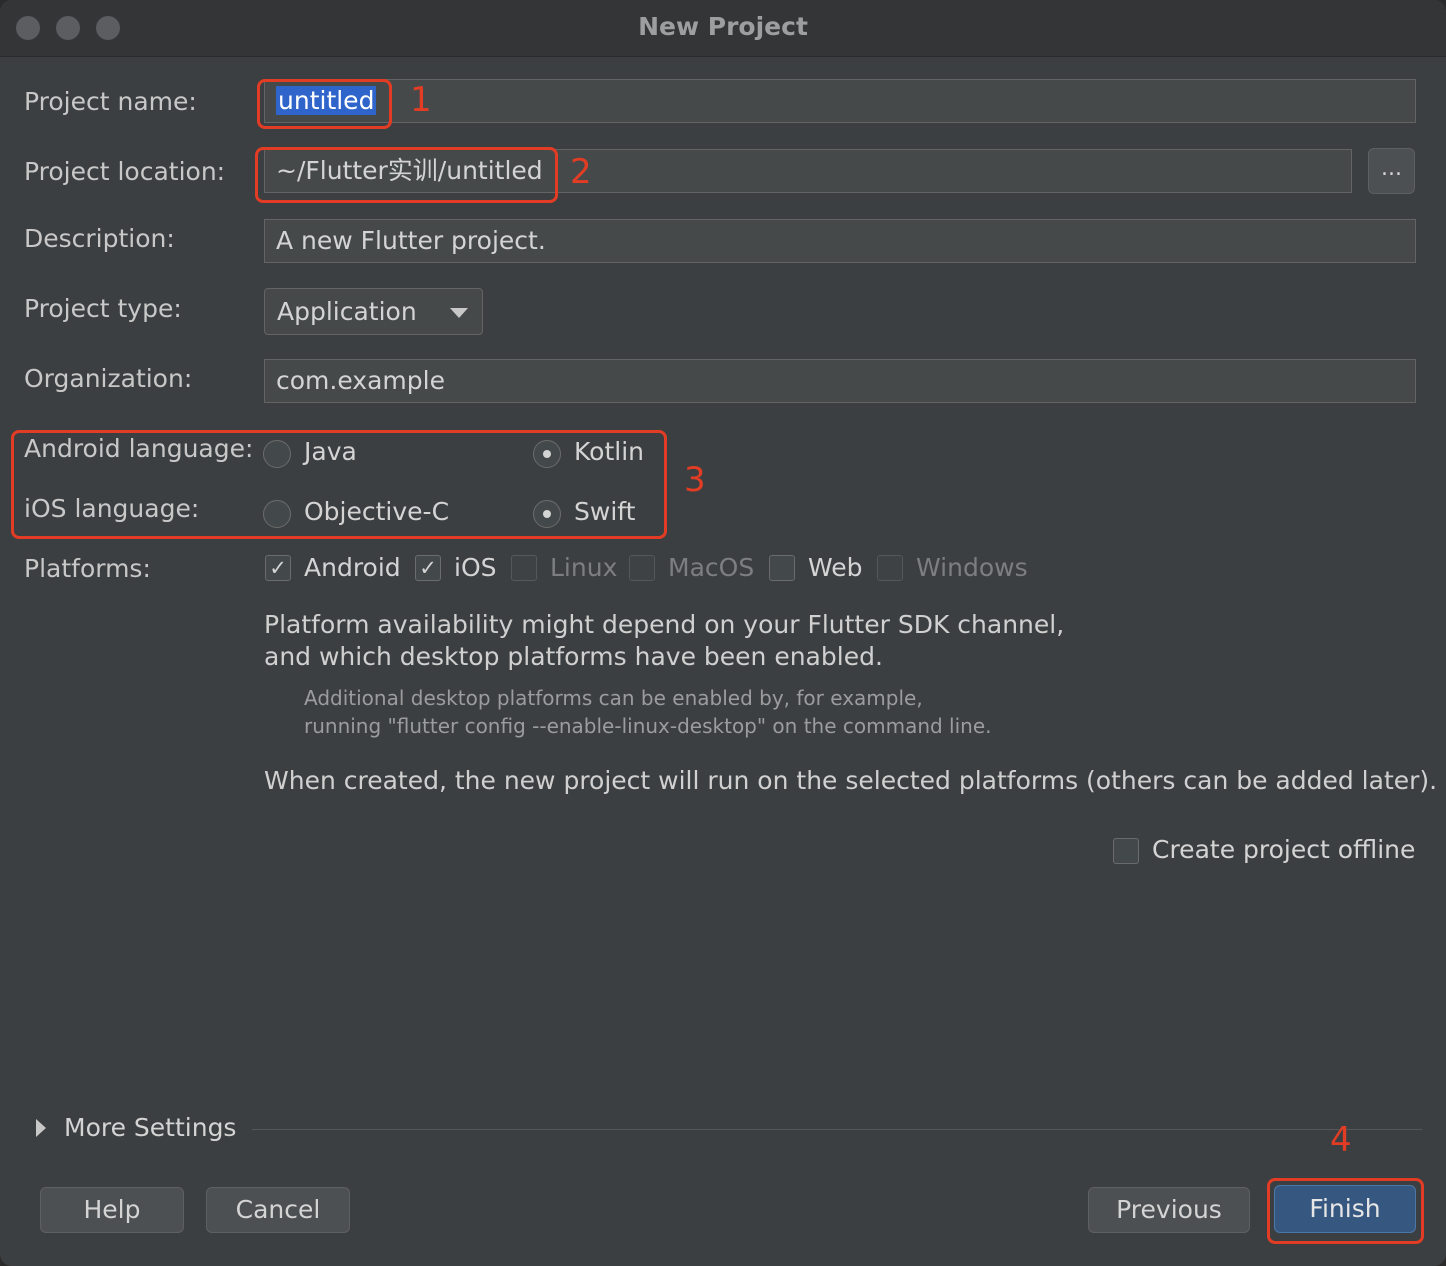  I want to click on window-title: New Project, so click(723, 26).